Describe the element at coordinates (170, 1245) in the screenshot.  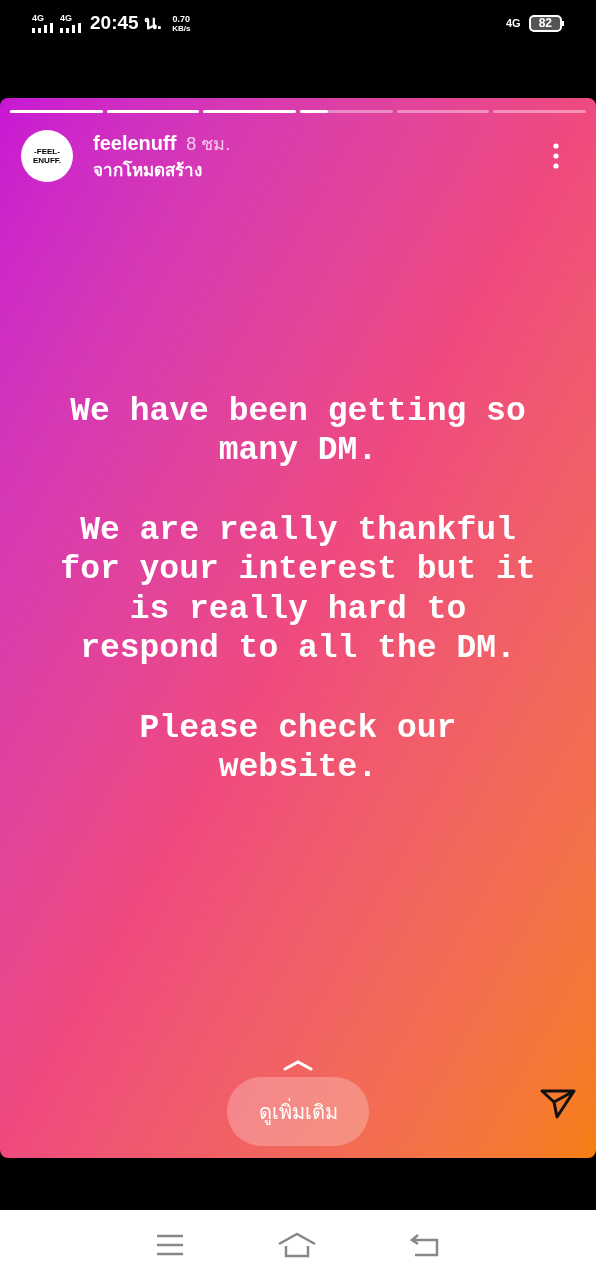
I see `menu-icon` at that location.